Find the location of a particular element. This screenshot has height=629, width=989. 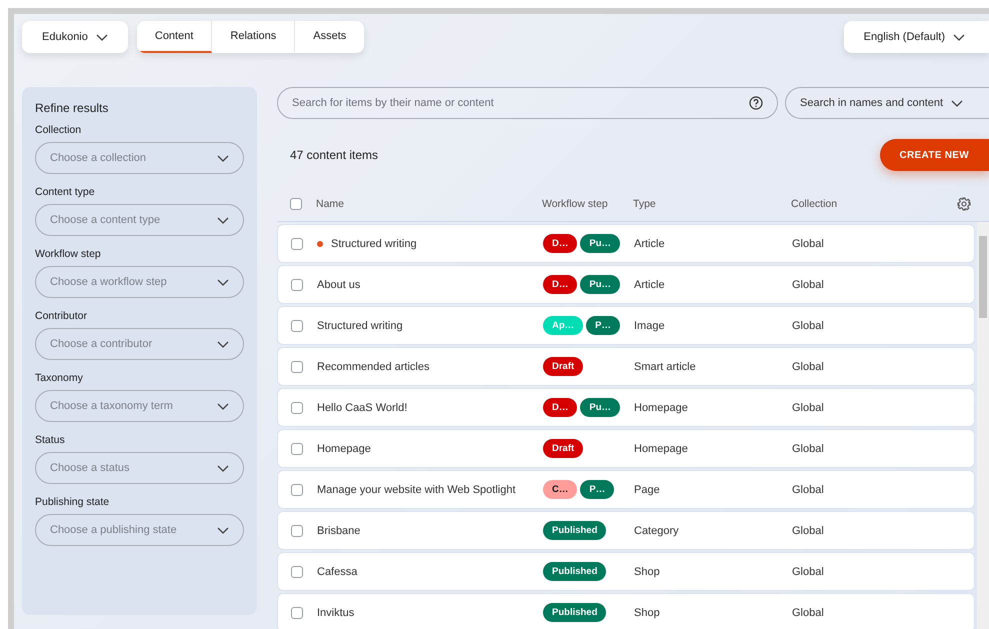

filter-label: Workflow step is located at coordinates (68, 254).